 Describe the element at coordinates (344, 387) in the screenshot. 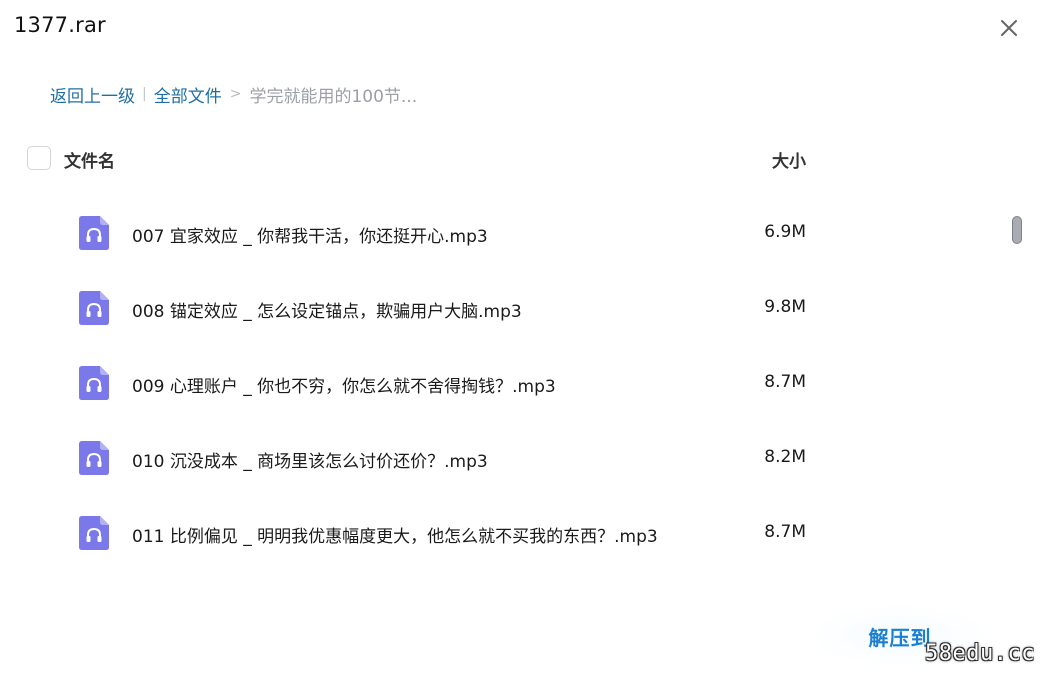

I see `file-name: 009 心理账户 _ 你也不穷，你怎么就不舍得掏钱？.mp3` at that location.